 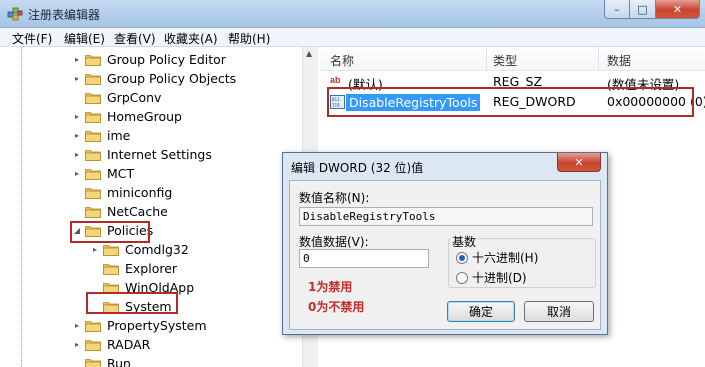 I want to click on tree-item: ▸ PropertySystem, so click(x=139, y=325).